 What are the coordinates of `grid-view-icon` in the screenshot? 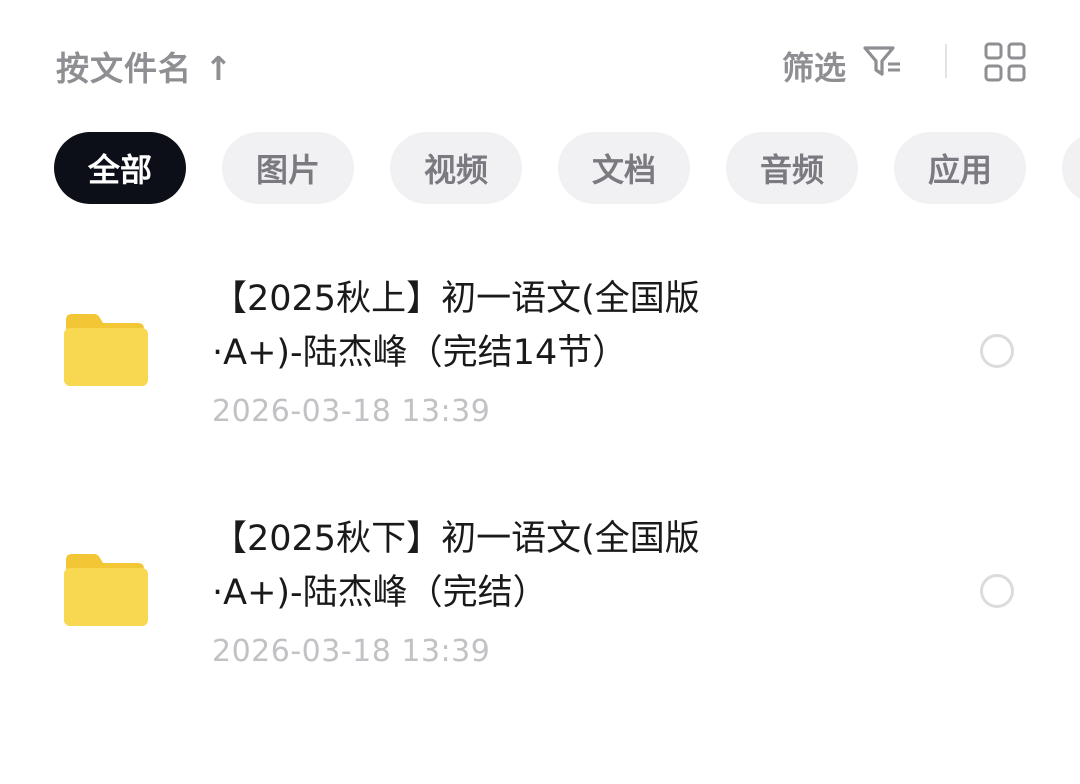 It's located at (1005, 62).